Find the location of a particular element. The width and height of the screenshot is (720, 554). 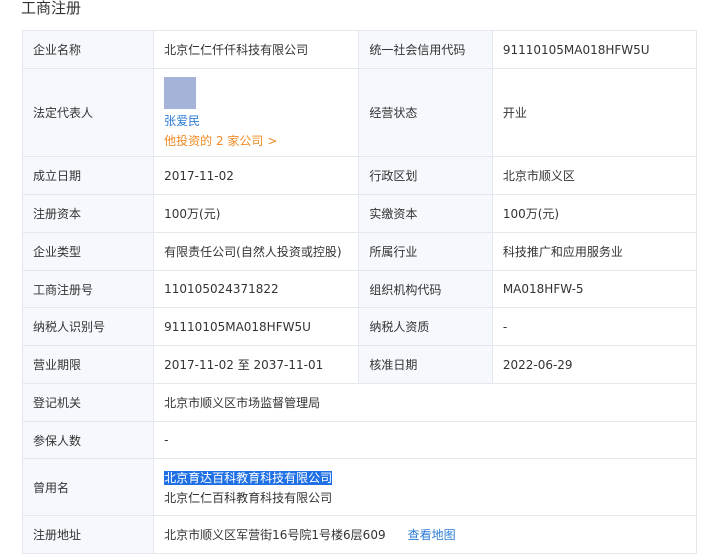

table-row: 注册地址 北京市顺义区军营街16号院1号楼6层609 查看地图 is located at coordinates (359, 534).